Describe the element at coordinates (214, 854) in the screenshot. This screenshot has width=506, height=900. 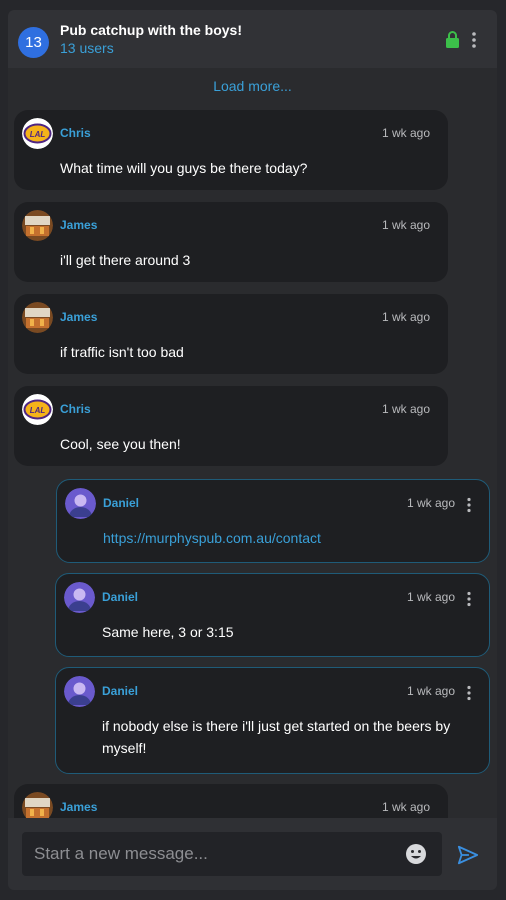
I see `message-input` at that location.